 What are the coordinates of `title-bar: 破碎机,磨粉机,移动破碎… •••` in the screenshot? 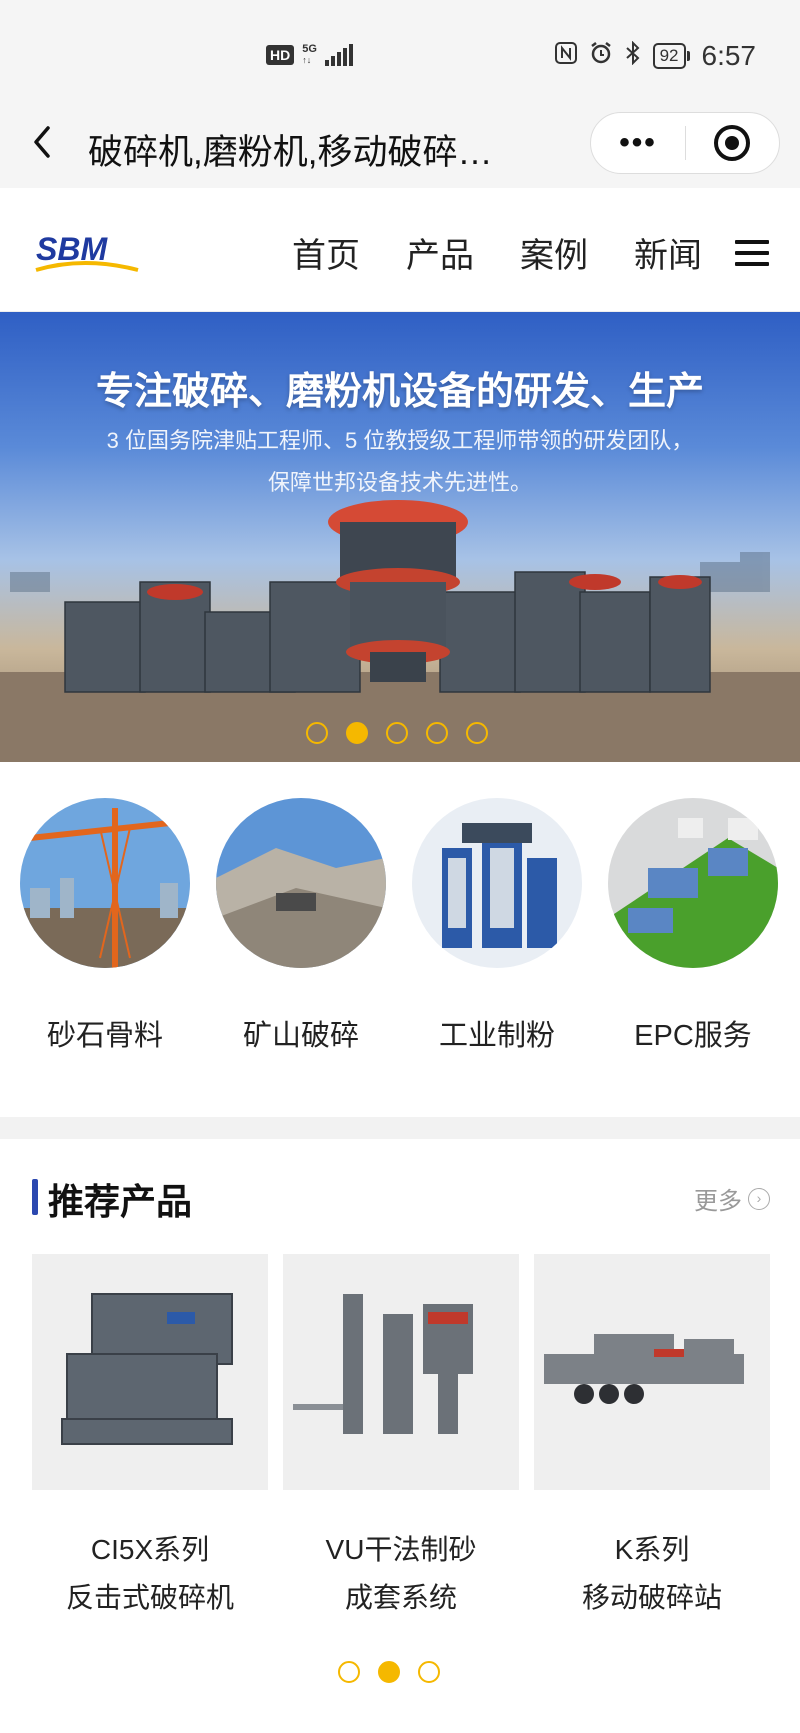 It's located at (400, 144).